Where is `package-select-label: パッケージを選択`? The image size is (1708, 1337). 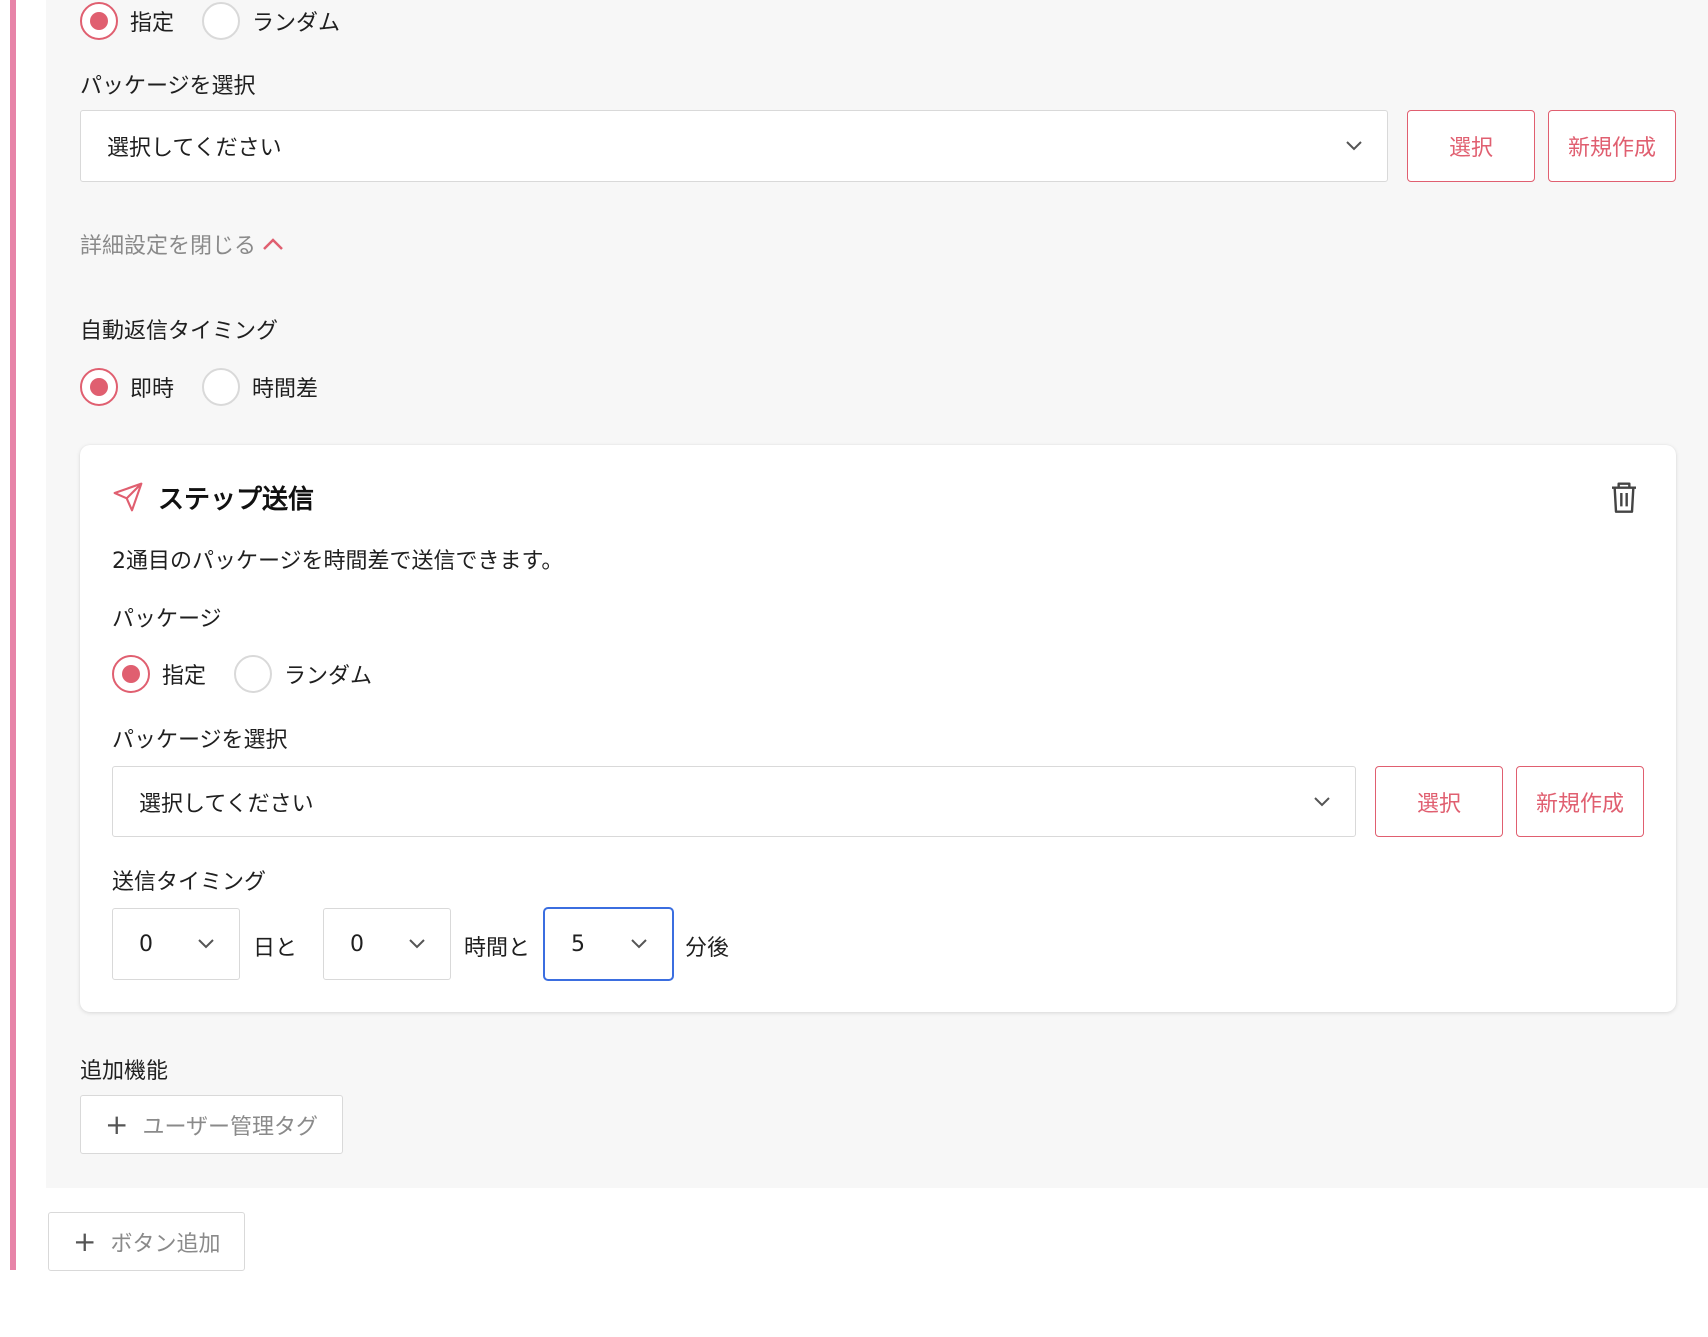 package-select-label: パッケージを選択 is located at coordinates (168, 86).